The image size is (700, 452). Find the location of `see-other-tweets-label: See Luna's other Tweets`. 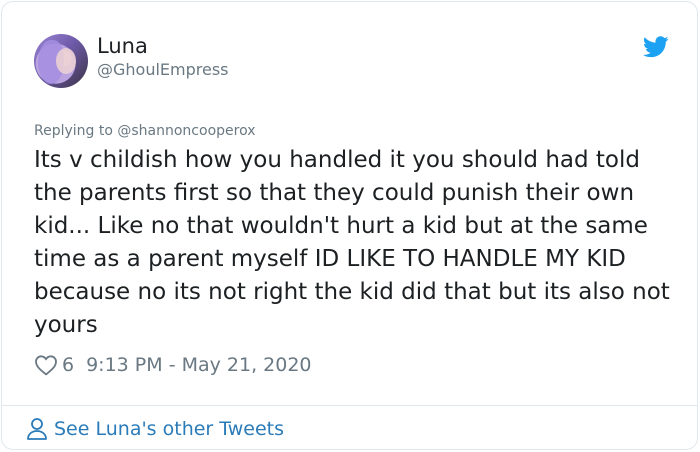

see-other-tweets-label: See Luna's other Tweets is located at coordinates (169, 429).